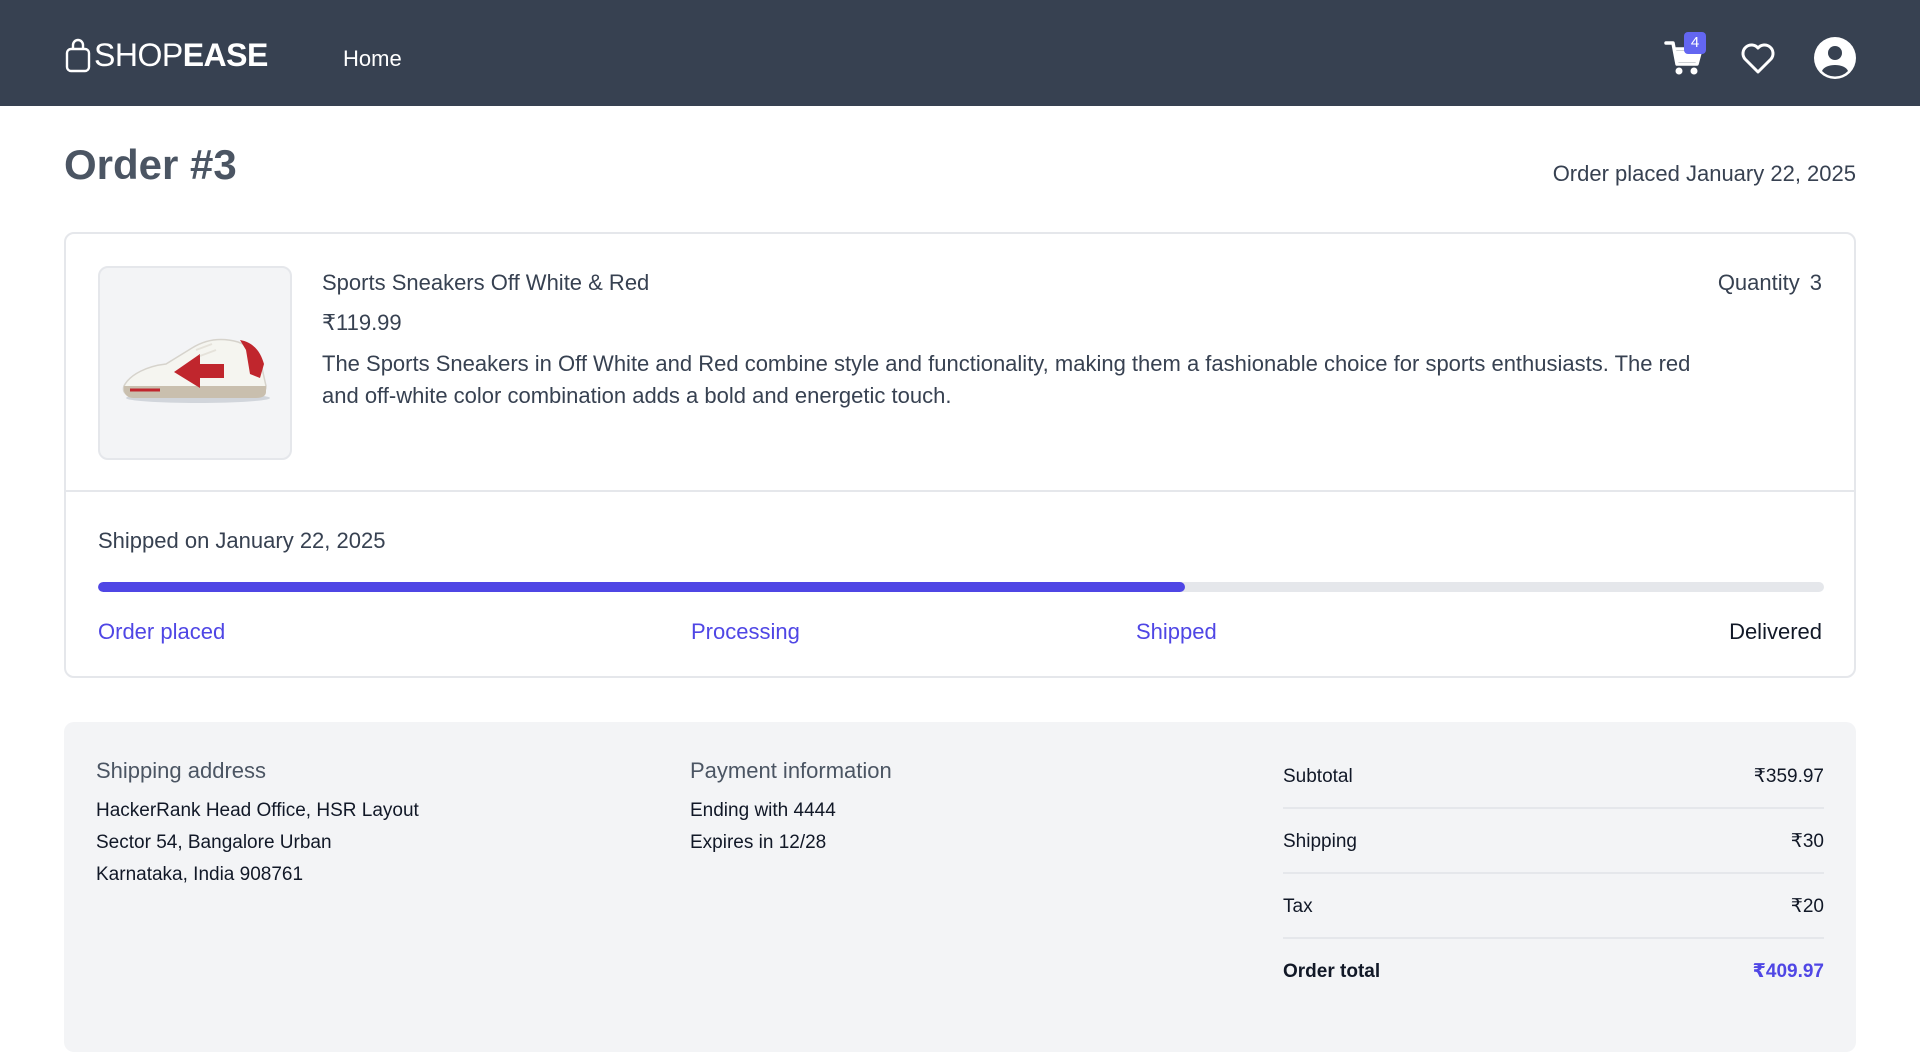 This screenshot has height=1052, width=1920. What do you see at coordinates (1815, 282) in the screenshot?
I see `quantity-value: 3` at bounding box center [1815, 282].